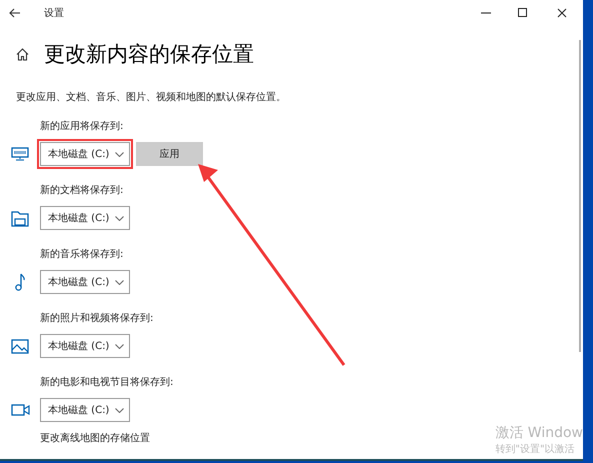 The height and width of the screenshot is (463, 593). I want to click on field-label: 新的照片和视频将保存到:, so click(97, 319).